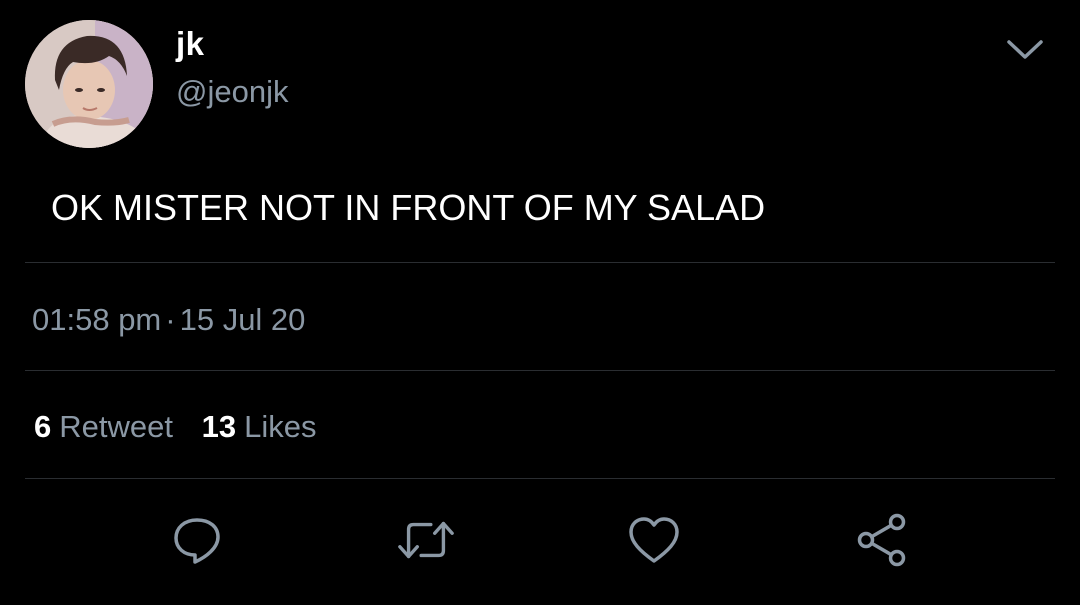  I want to click on retweet-icon, so click(426, 540).